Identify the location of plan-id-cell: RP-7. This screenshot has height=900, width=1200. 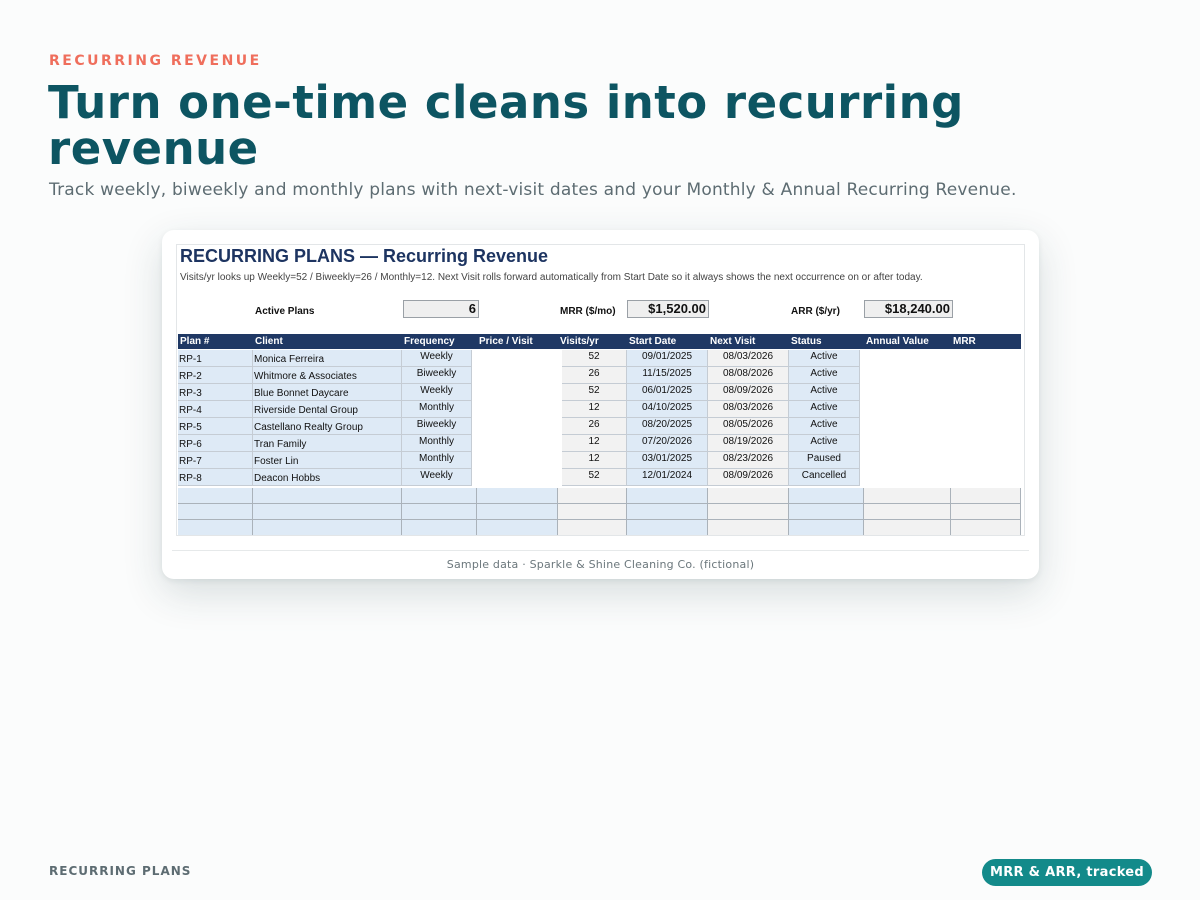
(215, 460).